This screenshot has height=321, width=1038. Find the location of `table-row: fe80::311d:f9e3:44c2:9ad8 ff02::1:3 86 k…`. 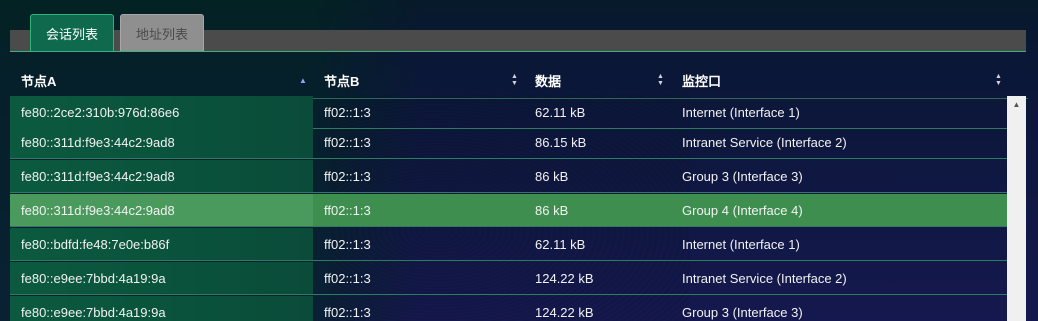

table-row: fe80::311d:f9e3:44c2:9ad8 ff02::1:3 86 k… is located at coordinates (508, 176).